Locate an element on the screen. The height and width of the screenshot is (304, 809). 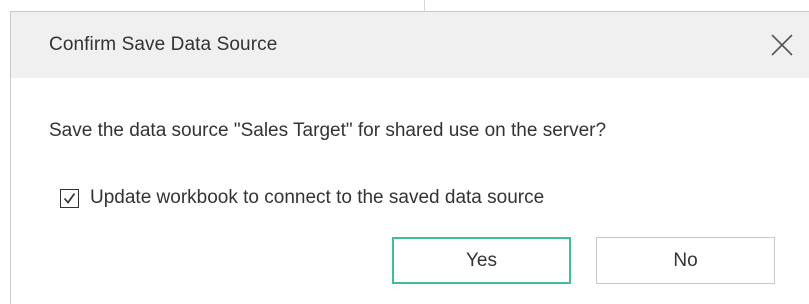
checkmark-icon is located at coordinates (69, 198).